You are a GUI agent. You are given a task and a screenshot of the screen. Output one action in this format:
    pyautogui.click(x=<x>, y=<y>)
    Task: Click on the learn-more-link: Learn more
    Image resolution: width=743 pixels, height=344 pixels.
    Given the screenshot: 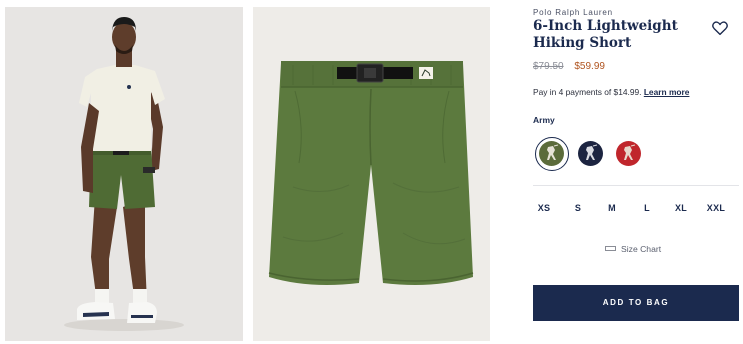 What is the action you would take?
    pyautogui.click(x=667, y=92)
    